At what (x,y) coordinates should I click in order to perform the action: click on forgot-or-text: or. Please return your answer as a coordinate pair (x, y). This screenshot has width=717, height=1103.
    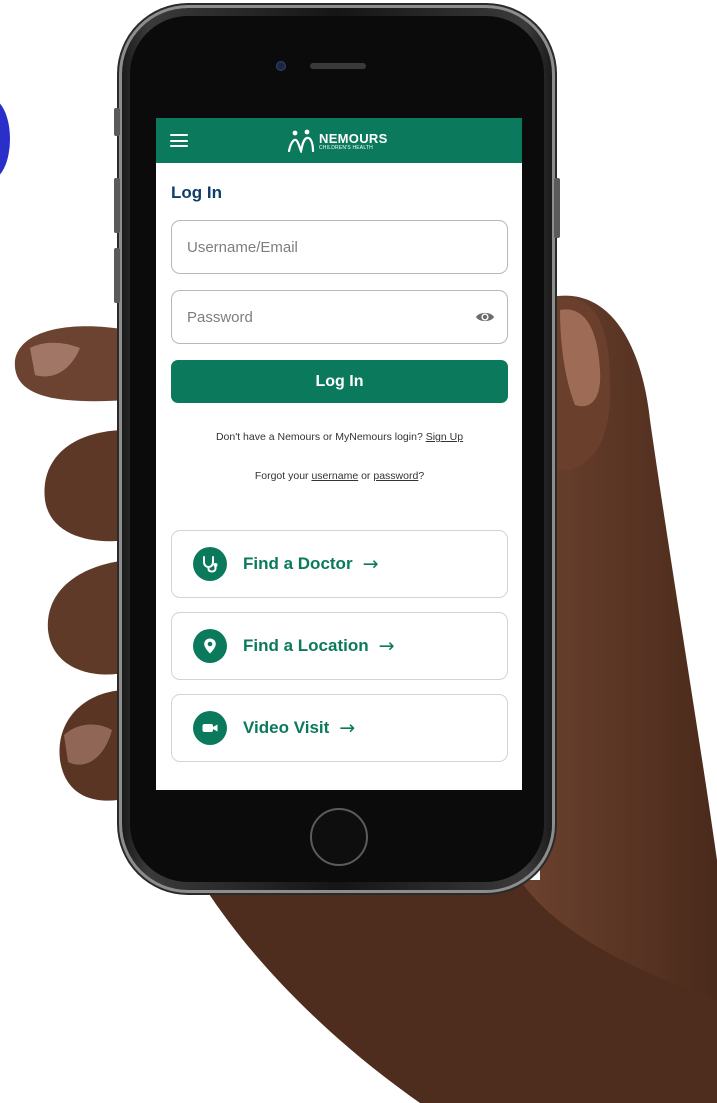
    Looking at the image, I should click on (366, 476).